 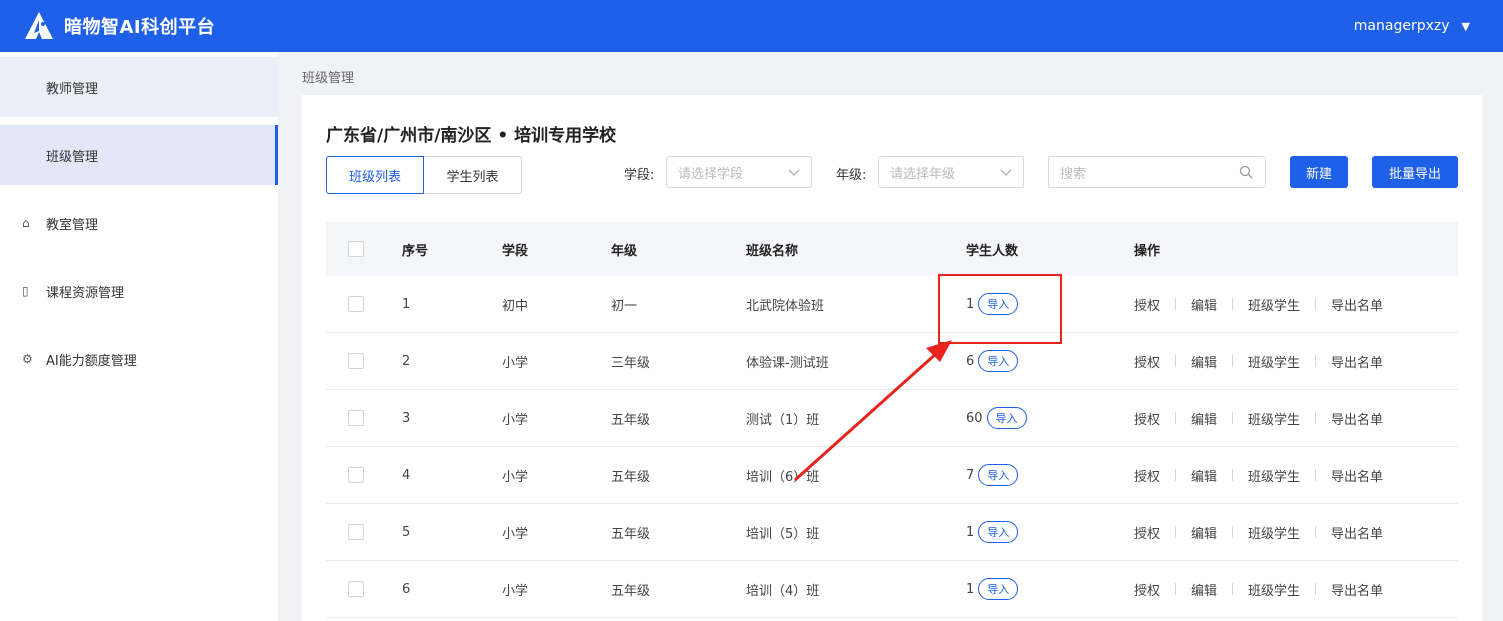 I want to click on table-row: 5 小学 五年级 培训（5）班 1 导入 授权 编辑 班级学生 导出名单, so click(x=892, y=532).